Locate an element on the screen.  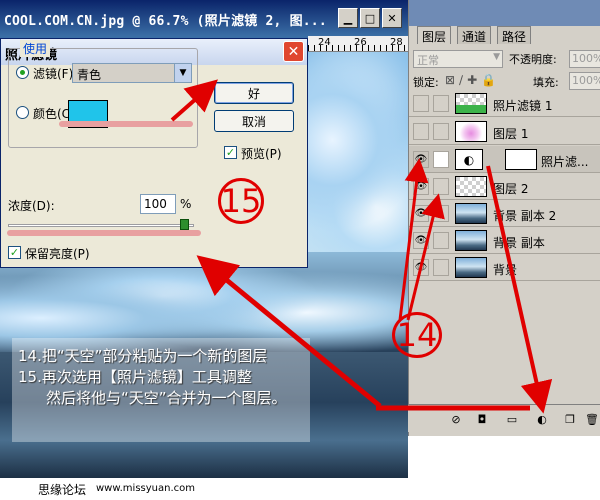
layer-row: 👁 背景 is located at coordinates (504, 267).